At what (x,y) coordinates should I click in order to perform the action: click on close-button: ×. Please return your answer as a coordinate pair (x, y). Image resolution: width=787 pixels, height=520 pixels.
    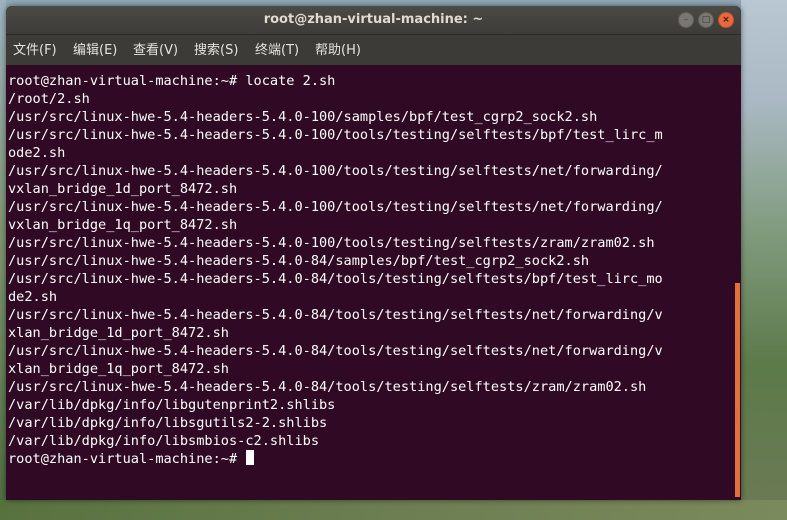
    Looking at the image, I should click on (726, 20).